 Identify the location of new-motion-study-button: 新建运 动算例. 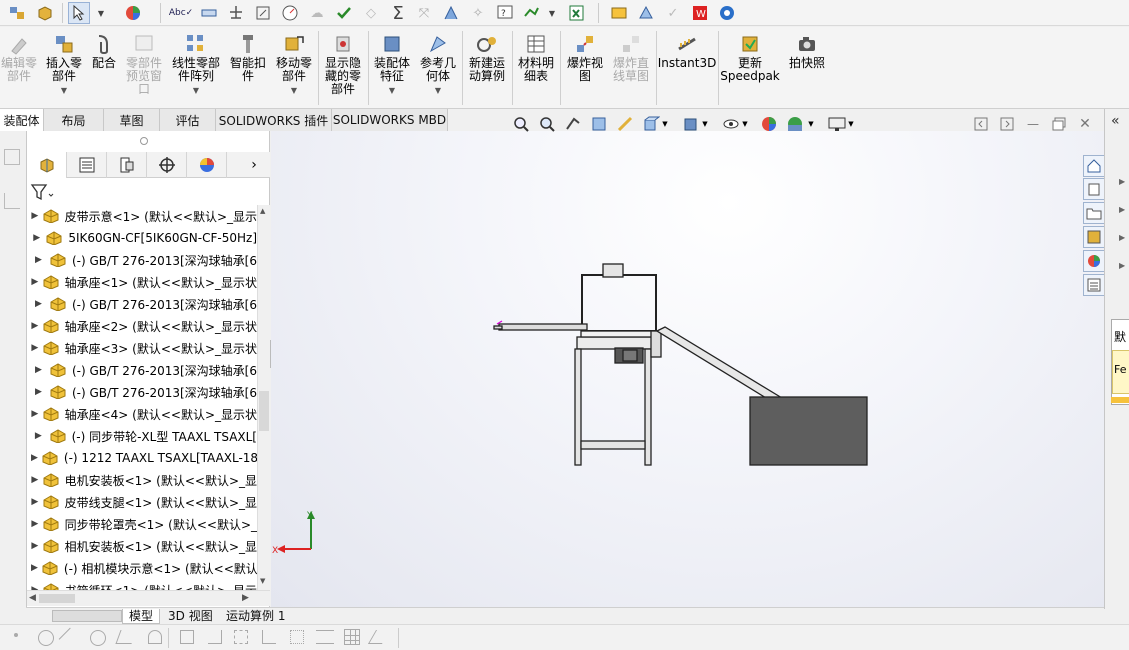
(487, 71).